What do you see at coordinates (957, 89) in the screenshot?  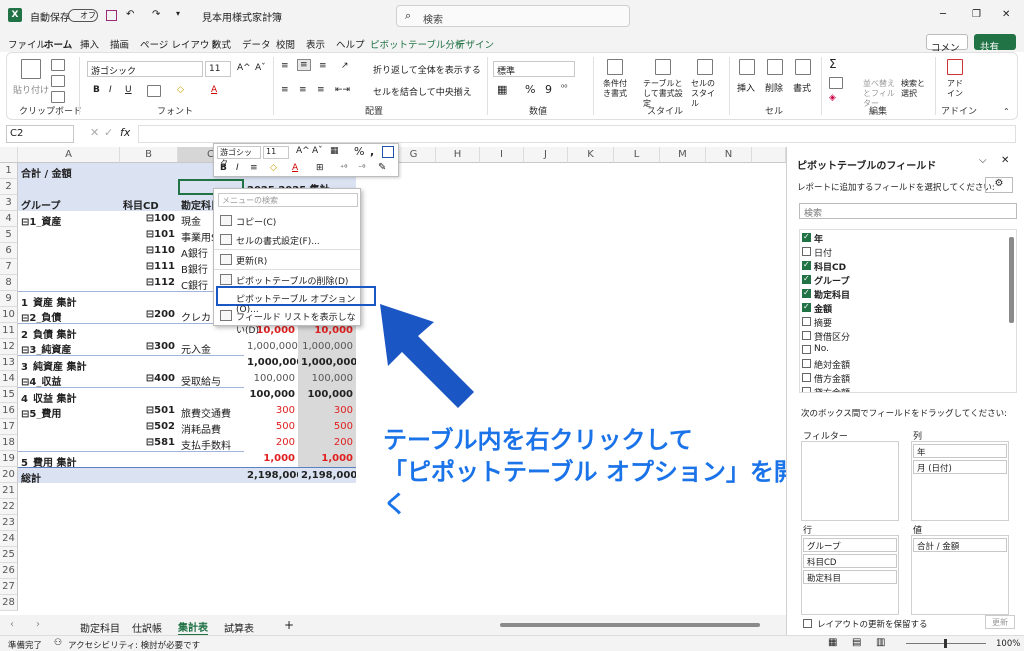 I see `addins-button: アドイン` at bounding box center [957, 89].